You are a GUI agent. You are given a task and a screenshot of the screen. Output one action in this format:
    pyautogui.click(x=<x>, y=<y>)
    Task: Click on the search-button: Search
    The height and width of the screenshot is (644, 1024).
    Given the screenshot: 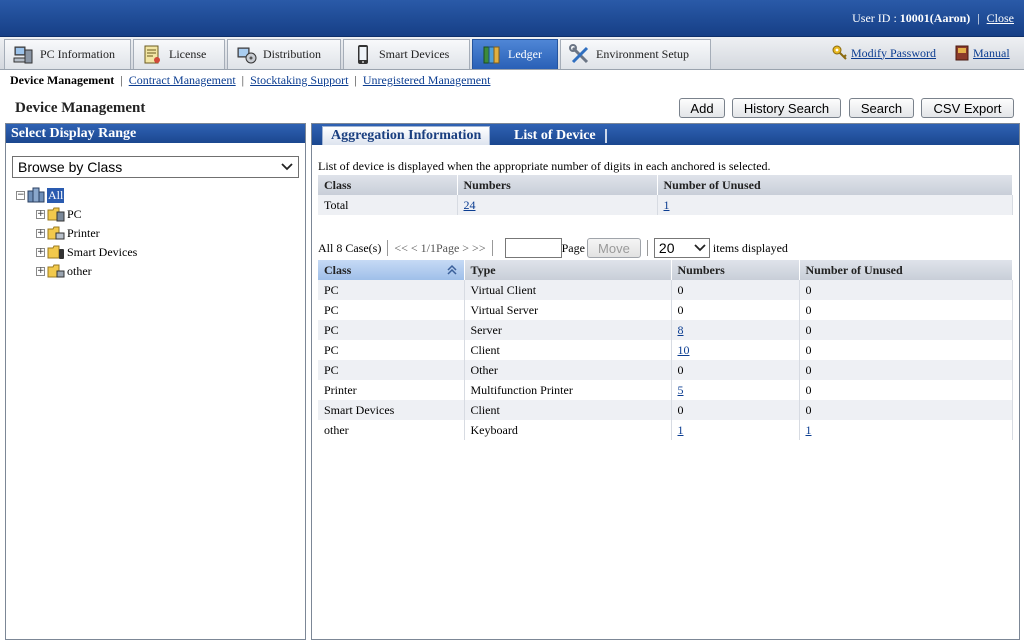 What is the action you would take?
    pyautogui.click(x=881, y=108)
    